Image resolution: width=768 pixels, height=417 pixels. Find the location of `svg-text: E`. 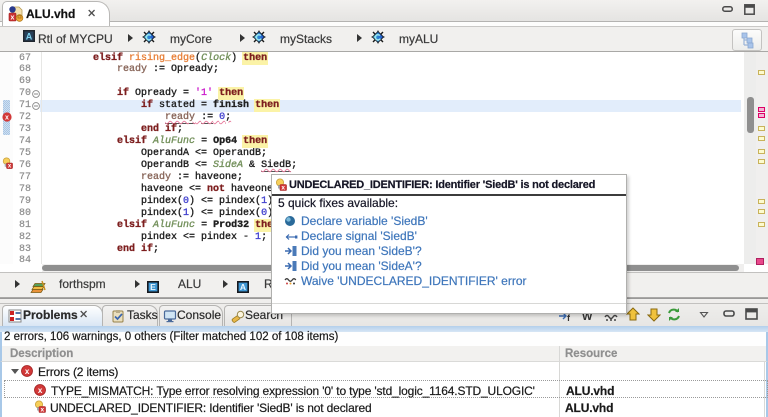

svg-text: E is located at coordinates (153, 287).